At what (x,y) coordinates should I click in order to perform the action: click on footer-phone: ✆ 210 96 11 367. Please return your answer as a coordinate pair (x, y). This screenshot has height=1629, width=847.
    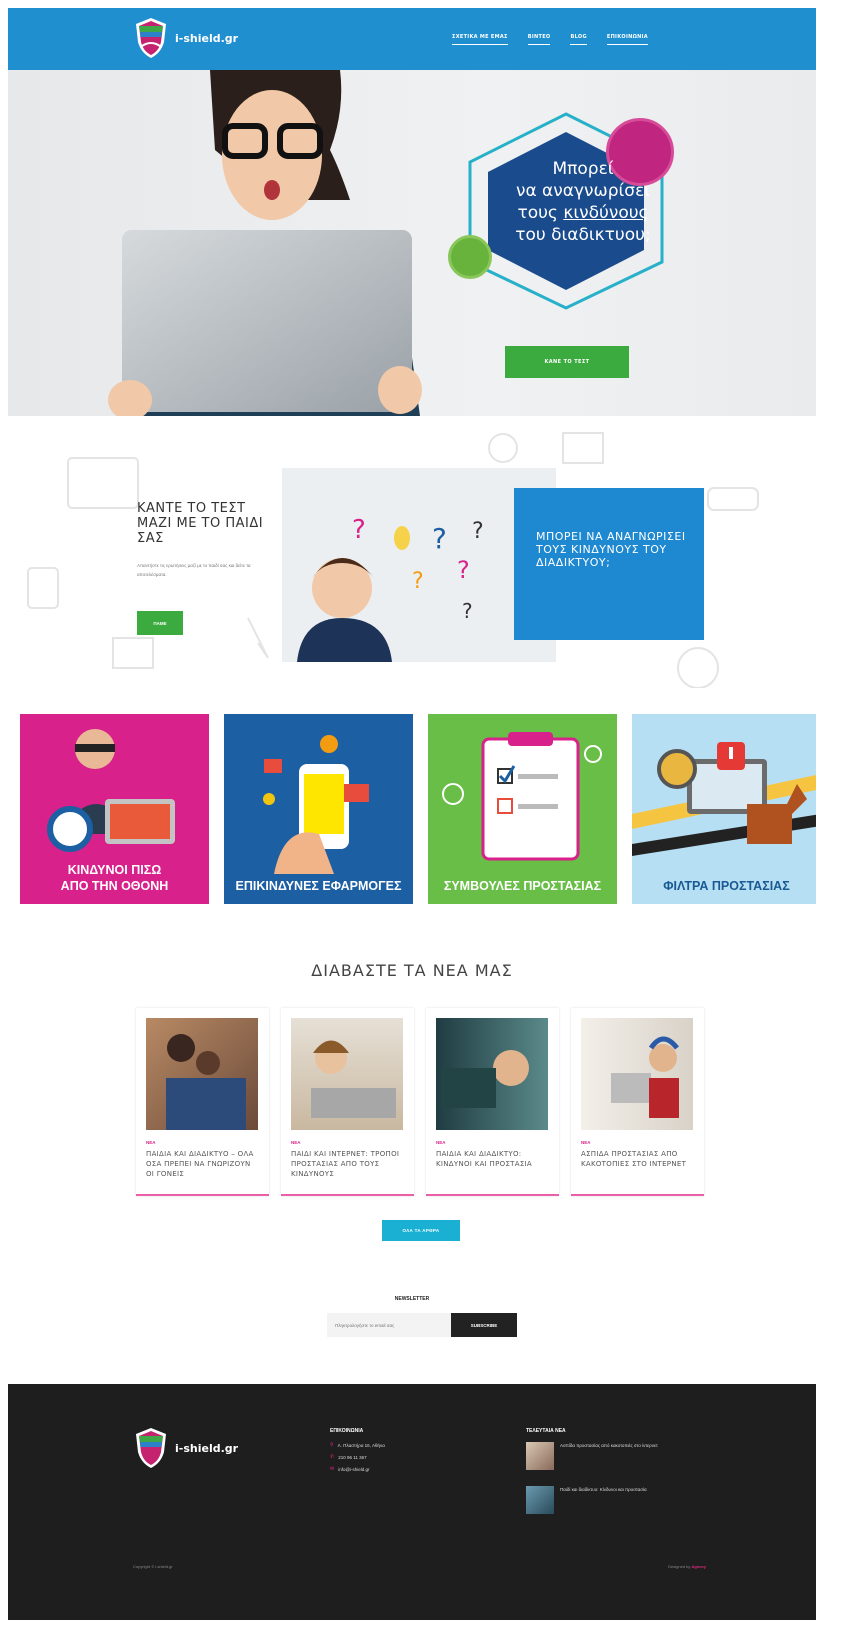
    Looking at the image, I should click on (357, 1457).